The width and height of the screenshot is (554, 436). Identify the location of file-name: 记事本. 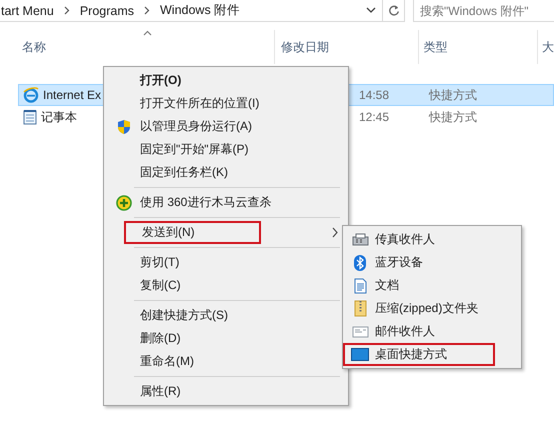
(59, 117).